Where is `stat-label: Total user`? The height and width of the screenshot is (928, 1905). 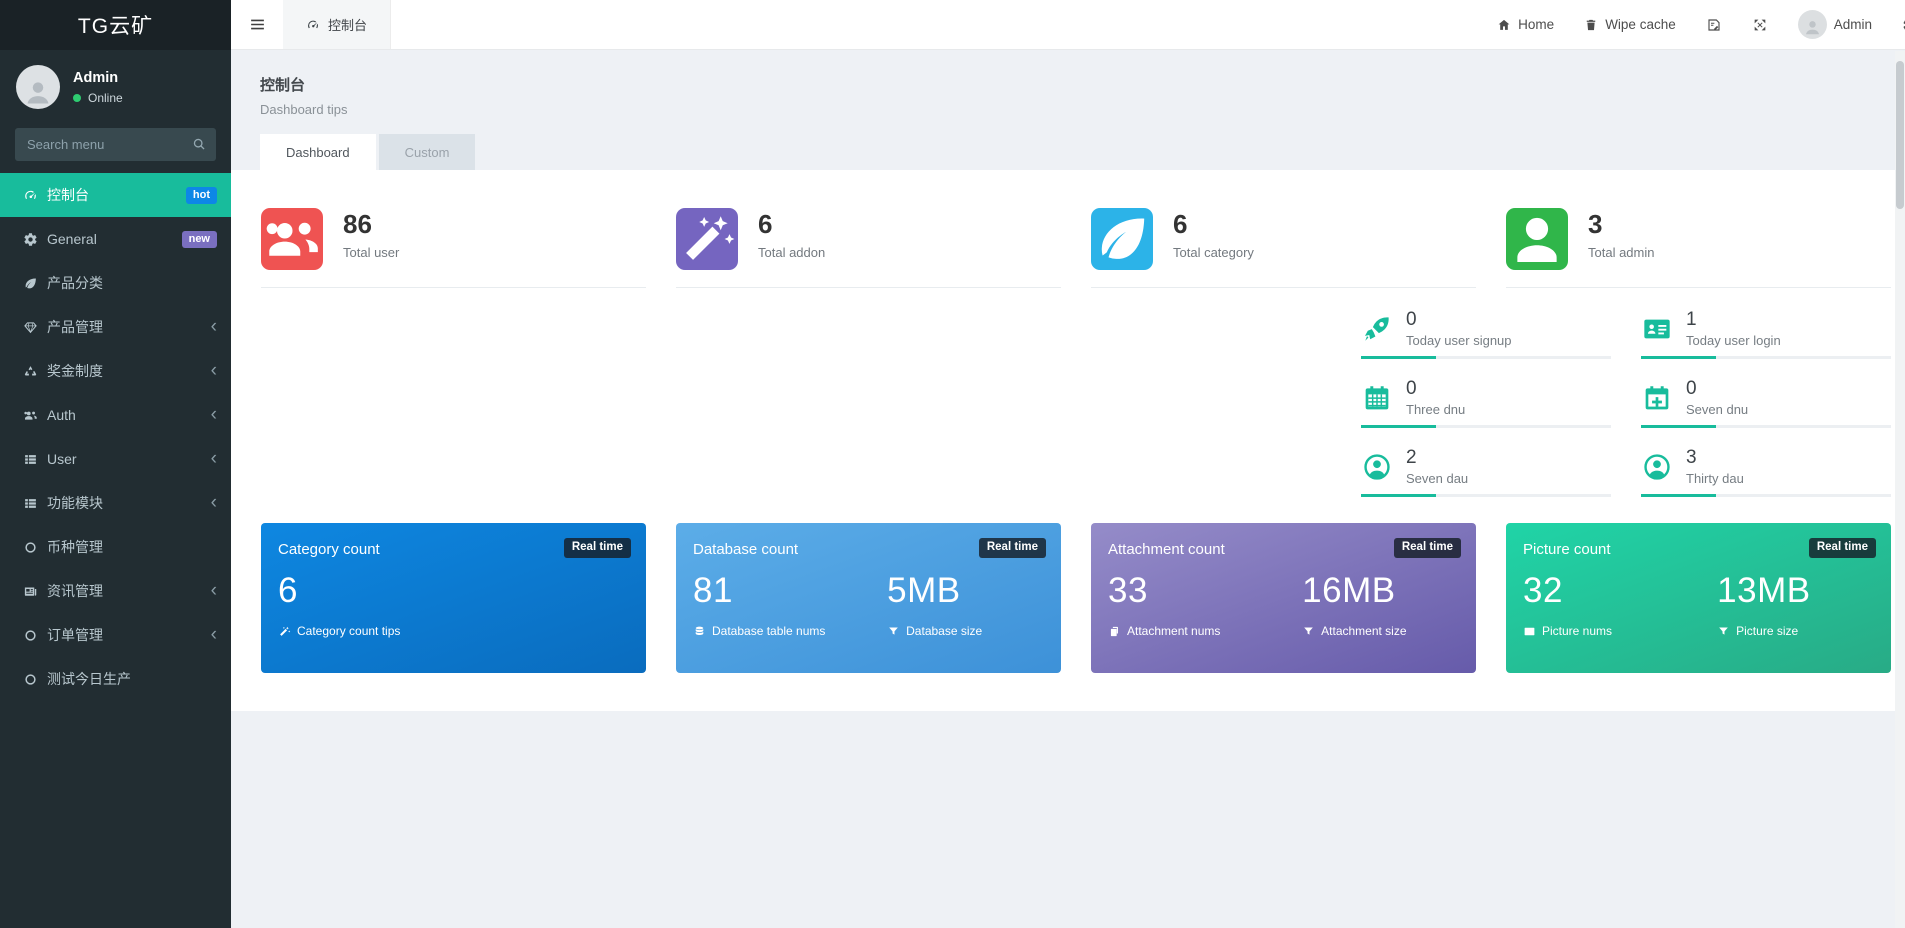 stat-label: Total user is located at coordinates (371, 253).